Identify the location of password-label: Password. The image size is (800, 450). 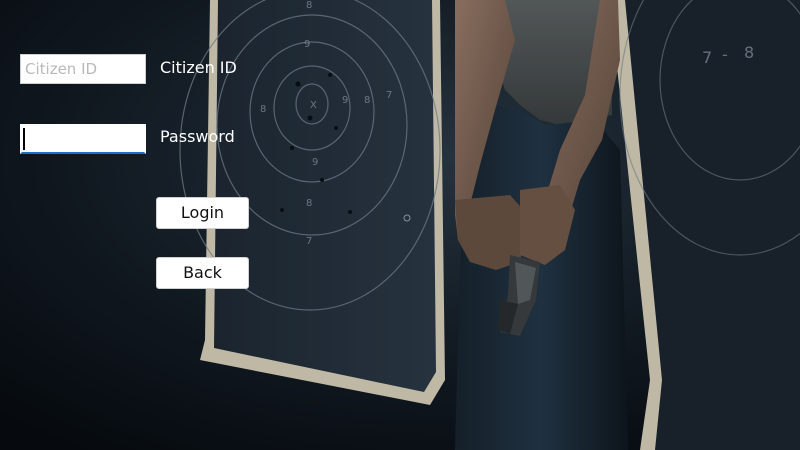
(197, 136).